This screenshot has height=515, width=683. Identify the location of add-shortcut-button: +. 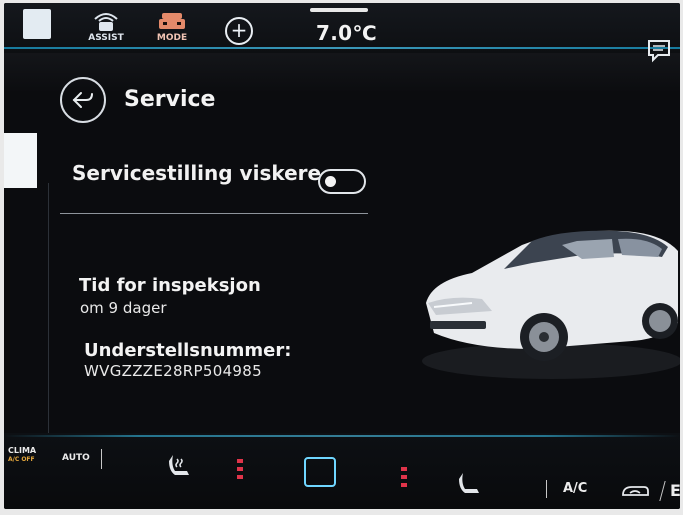
(239, 31).